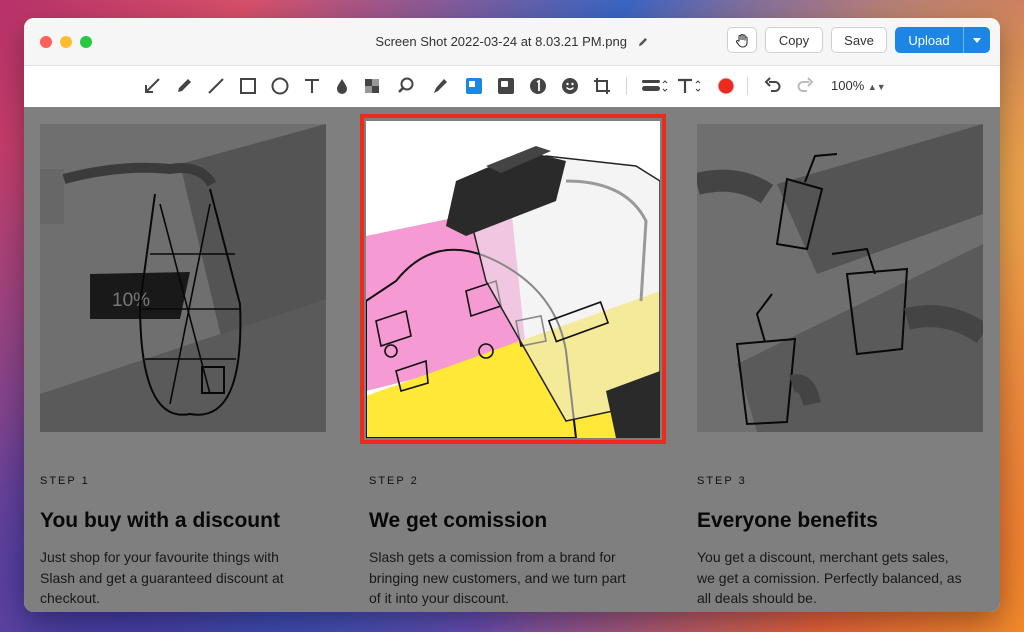 The width and height of the screenshot is (1024, 632). Describe the element at coordinates (280, 86) in the screenshot. I see `ellipse-icon` at that location.